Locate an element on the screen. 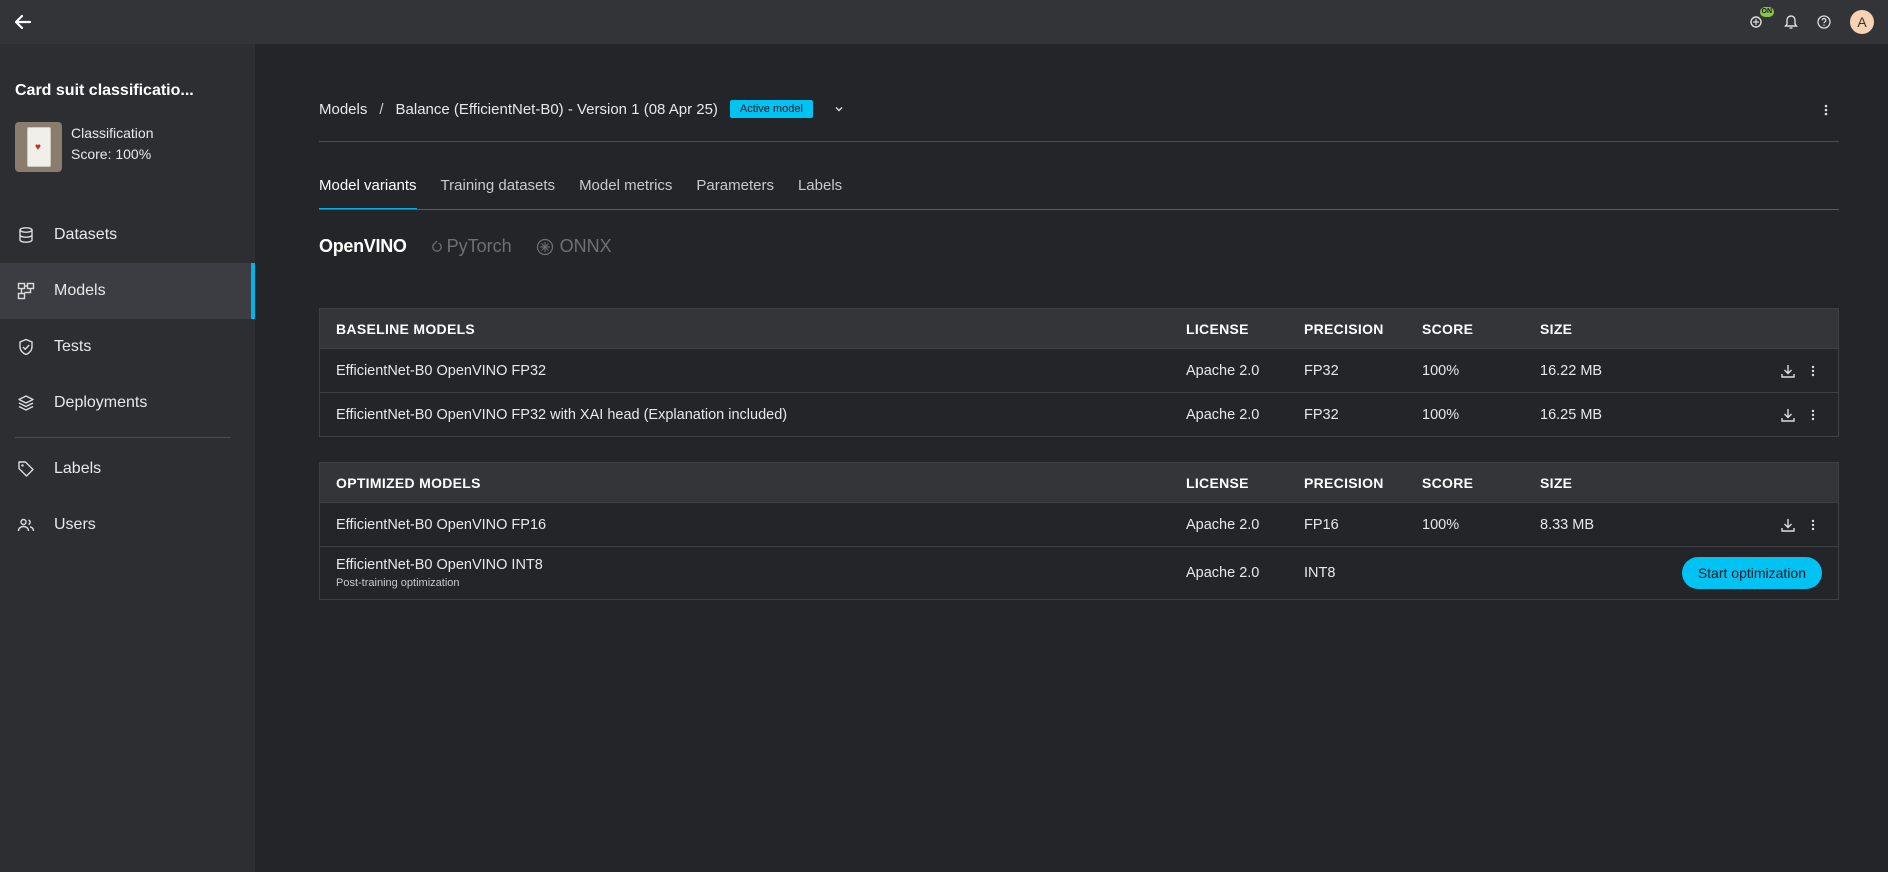 Image resolution: width=1888 pixels, height=872 pixels. column-header-name: OPTIMIZED MODELS is located at coordinates (408, 482).